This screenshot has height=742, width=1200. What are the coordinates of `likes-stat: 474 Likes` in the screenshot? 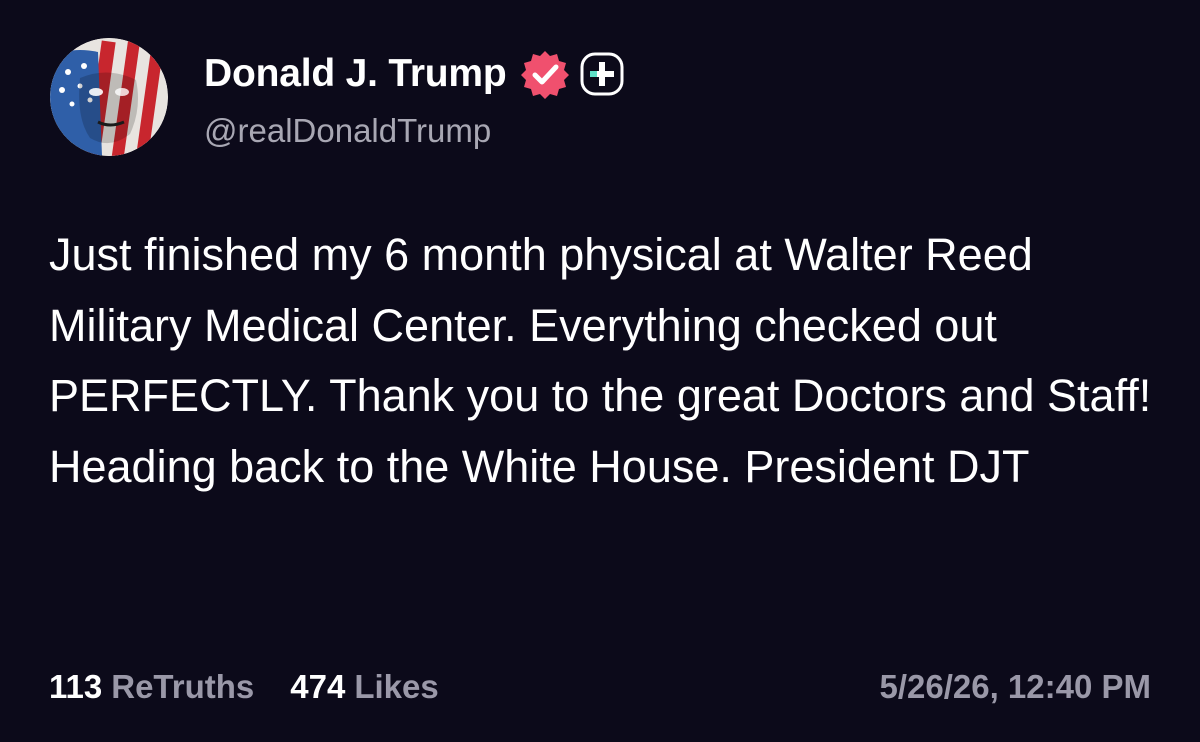 It's located at (364, 687).